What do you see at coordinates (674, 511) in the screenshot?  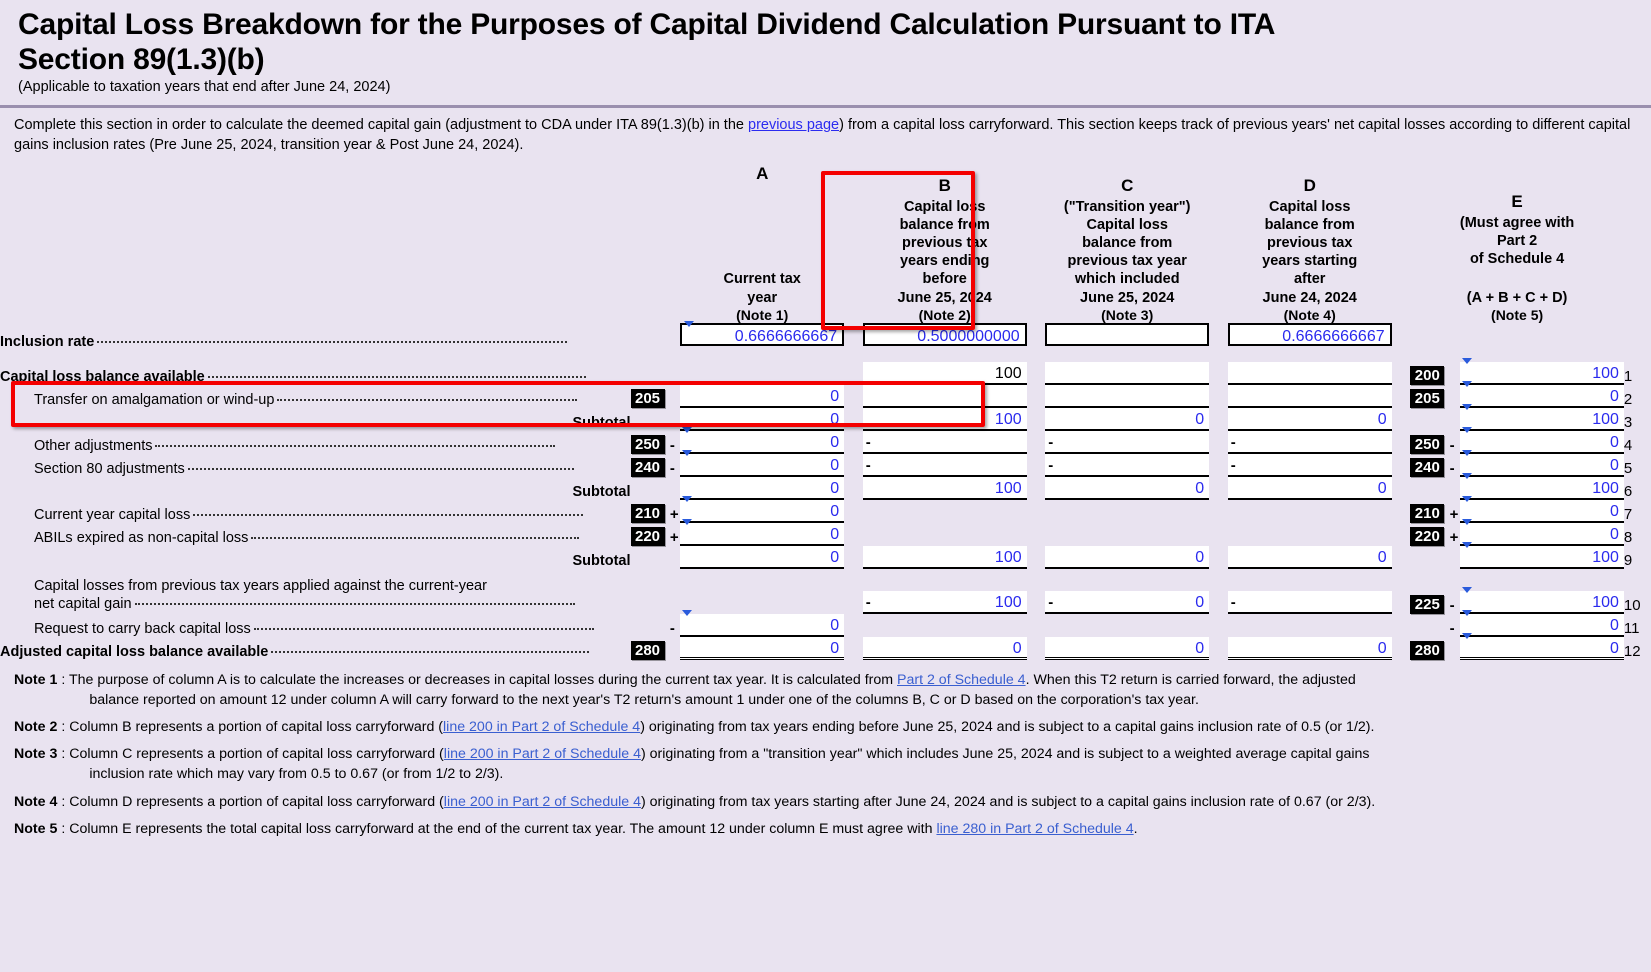 I see `r7-a-sign-cell: +` at bounding box center [674, 511].